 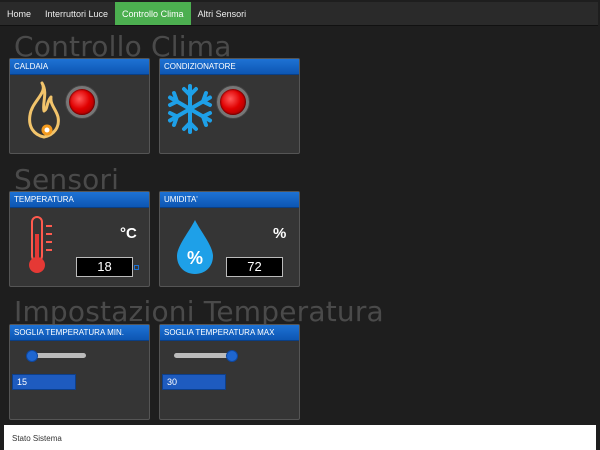 What do you see at coordinates (79, 333) in the screenshot?
I see `card-header-soglia-min: SOGLIA TEMPERATURA MIN.` at bounding box center [79, 333].